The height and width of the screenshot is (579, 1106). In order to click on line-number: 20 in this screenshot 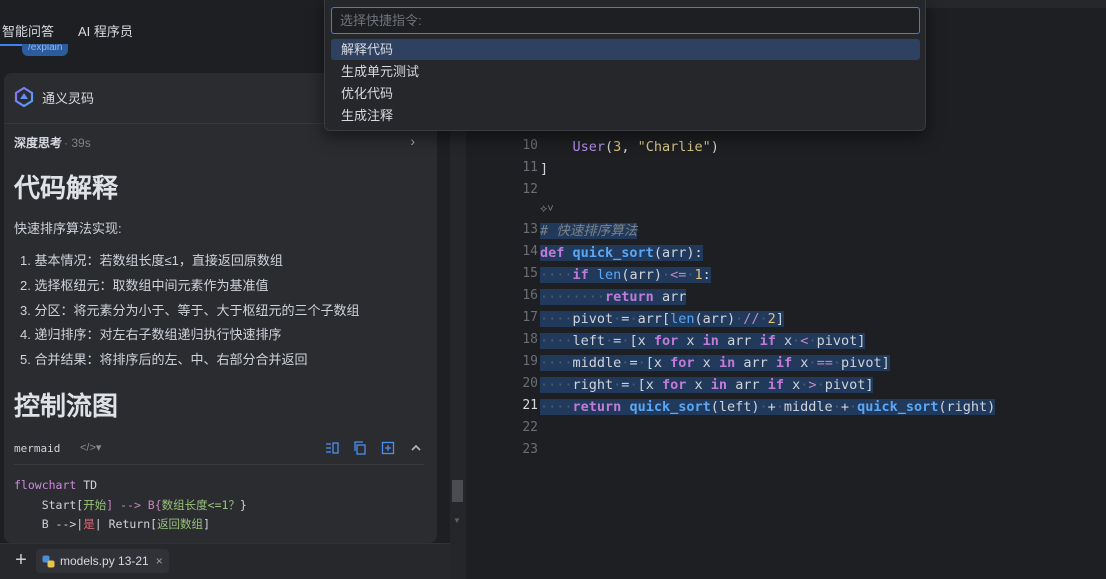, I will do `click(530, 383)`.